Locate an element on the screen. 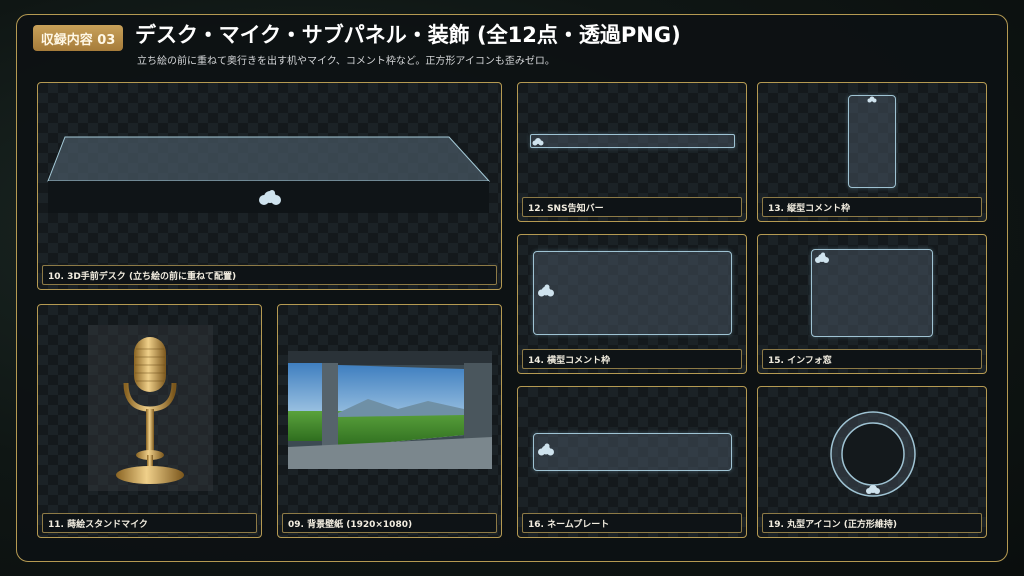 The width and height of the screenshot is (1024, 576). card-sns-bar: 12. SNS告知バー is located at coordinates (632, 152).